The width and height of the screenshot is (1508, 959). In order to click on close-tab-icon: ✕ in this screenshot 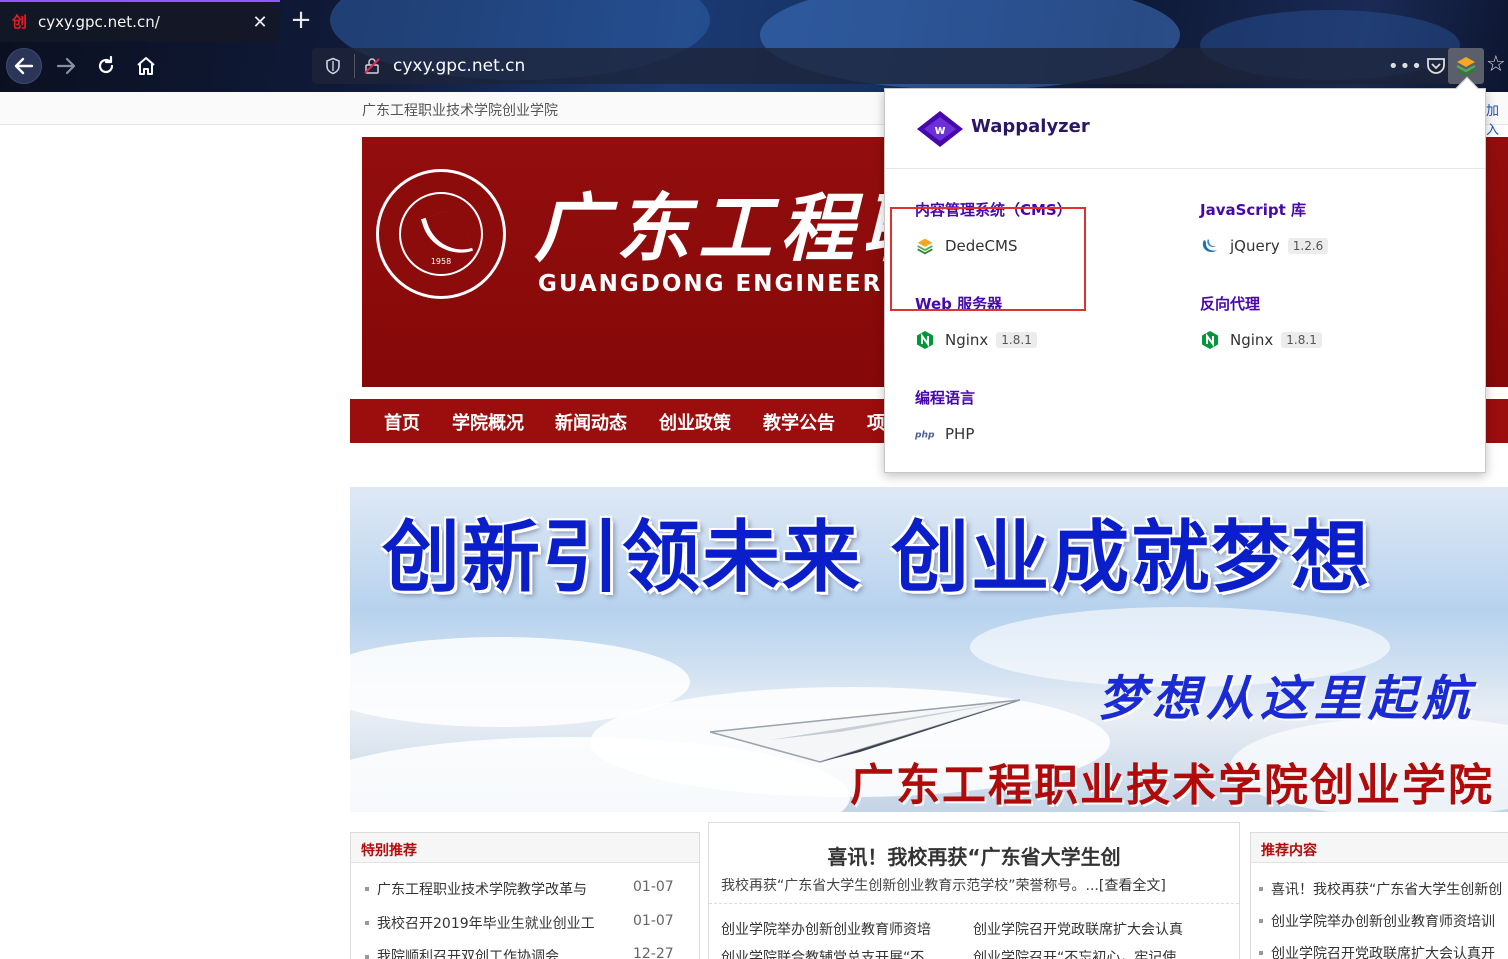, I will do `click(260, 22)`.